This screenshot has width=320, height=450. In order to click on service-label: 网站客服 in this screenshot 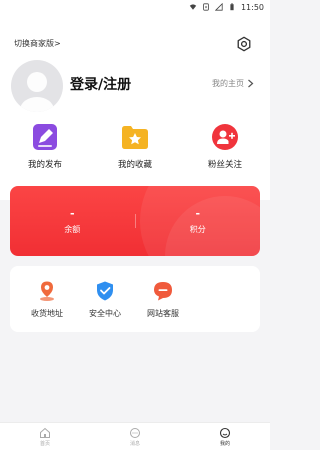, I will do `click(163, 313)`.